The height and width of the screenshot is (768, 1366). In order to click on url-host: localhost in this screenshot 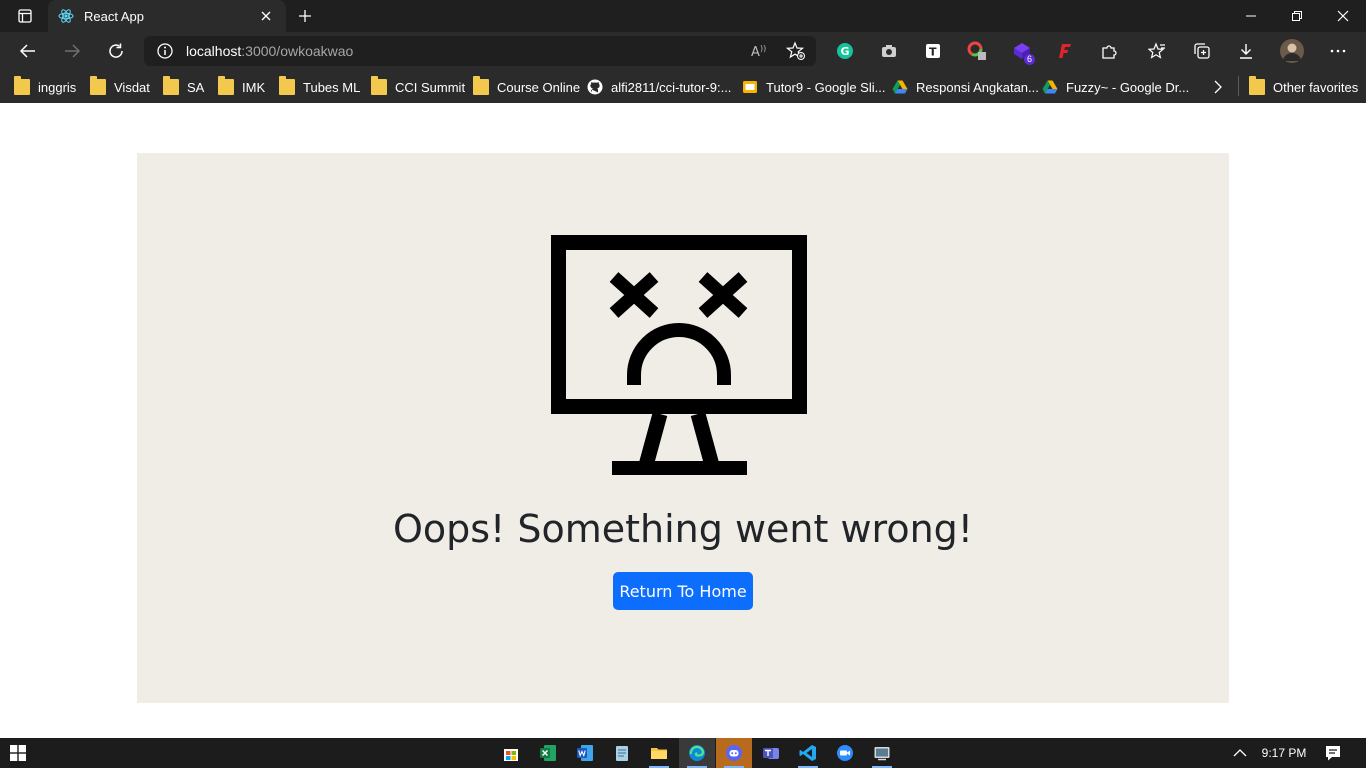, I will do `click(214, 51)`.